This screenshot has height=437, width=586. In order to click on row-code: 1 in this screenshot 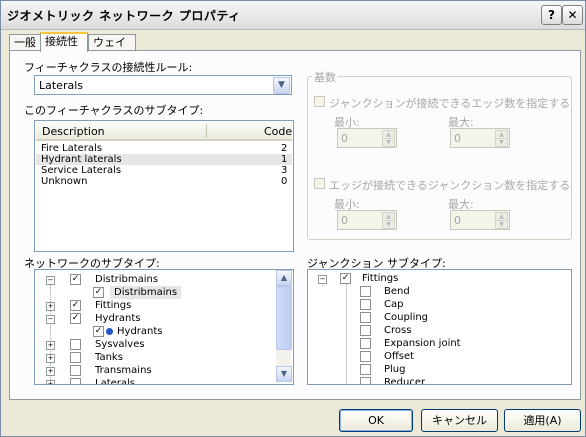, I will do `click(284, 159)`.